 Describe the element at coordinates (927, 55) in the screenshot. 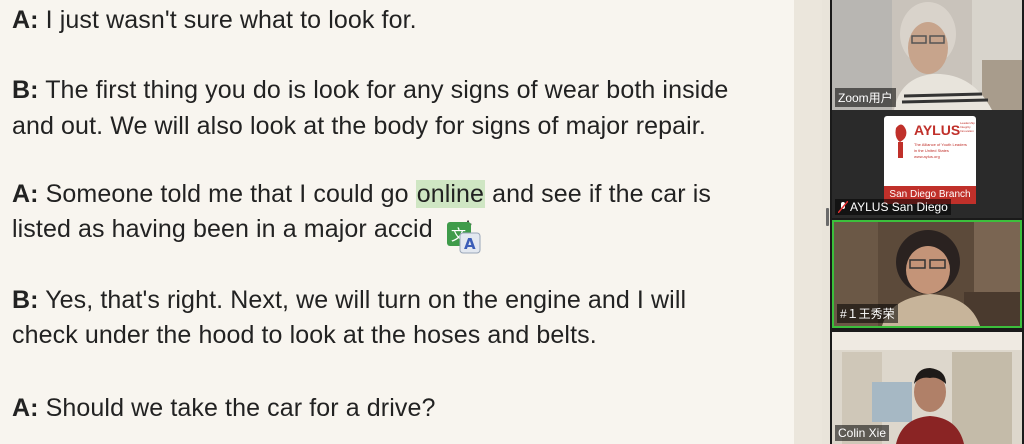

I see `video-tile: Zoom用户` at that location.